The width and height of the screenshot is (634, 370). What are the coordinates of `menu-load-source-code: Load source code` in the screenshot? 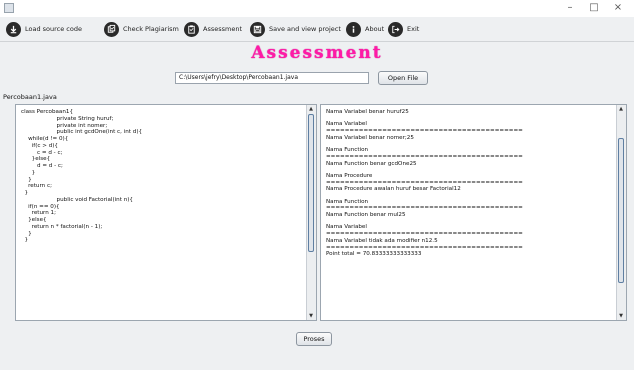 It's located at (44, 29).